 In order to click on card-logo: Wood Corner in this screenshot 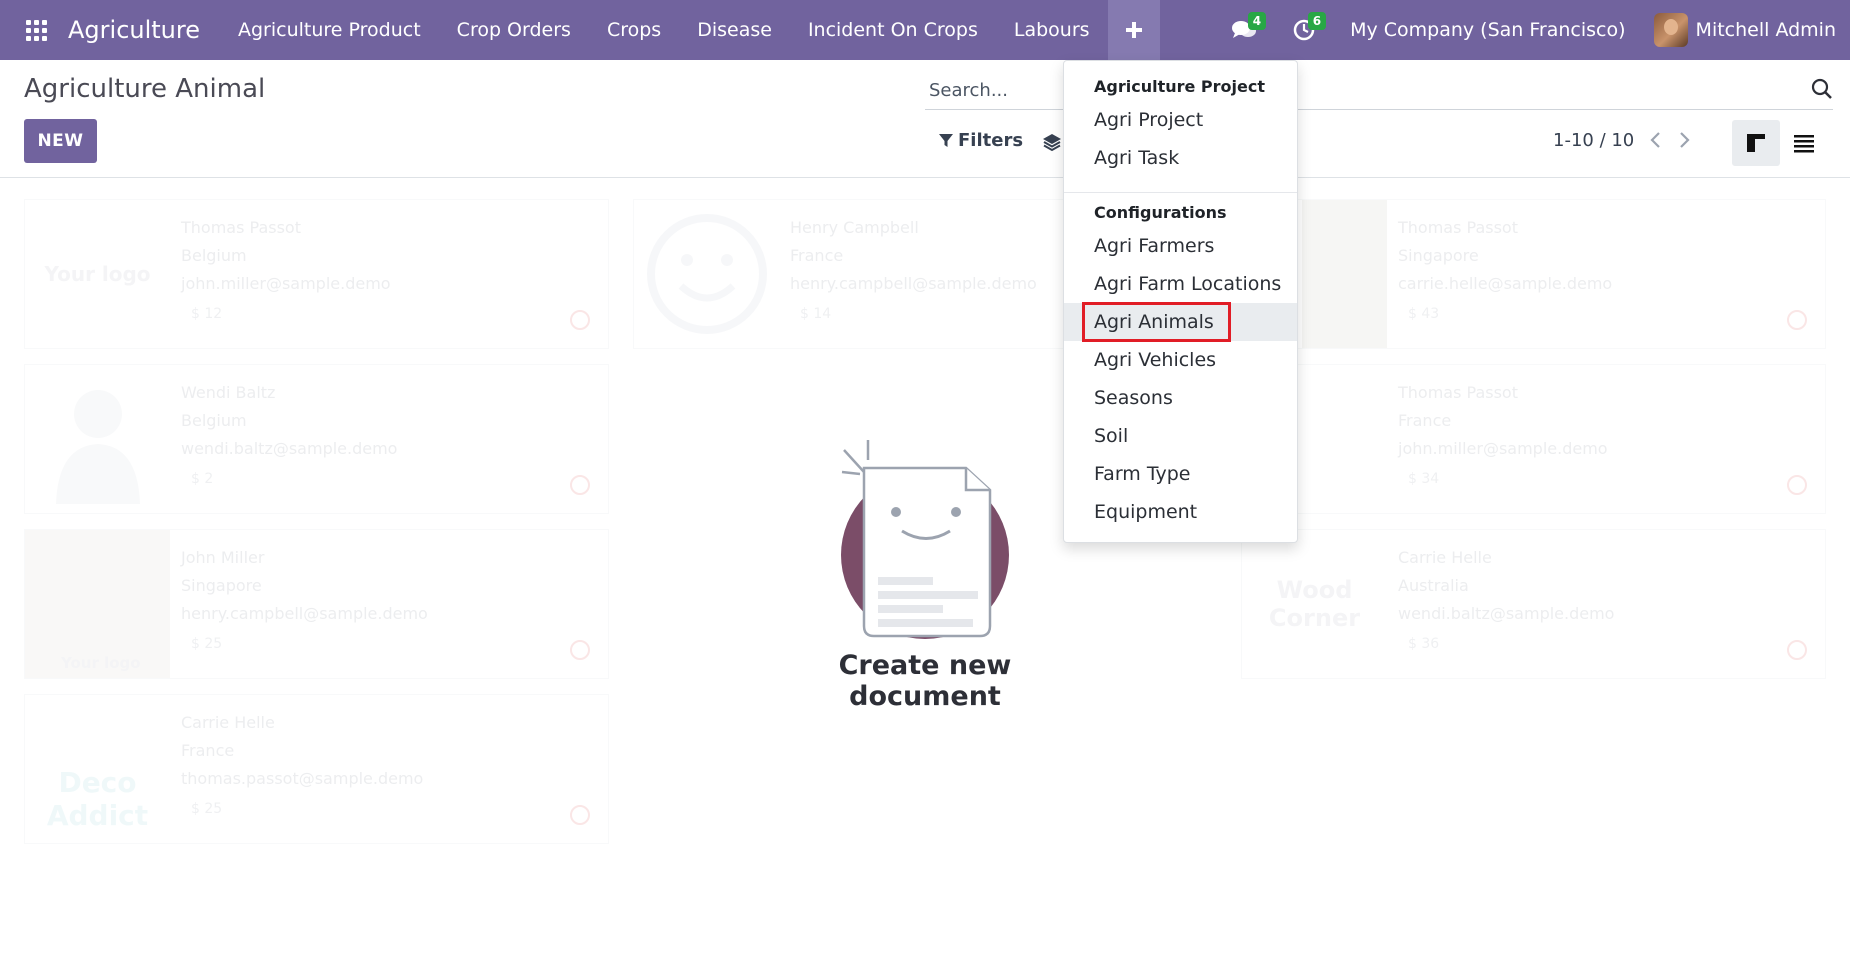, I will do `click(1314, 604)`.